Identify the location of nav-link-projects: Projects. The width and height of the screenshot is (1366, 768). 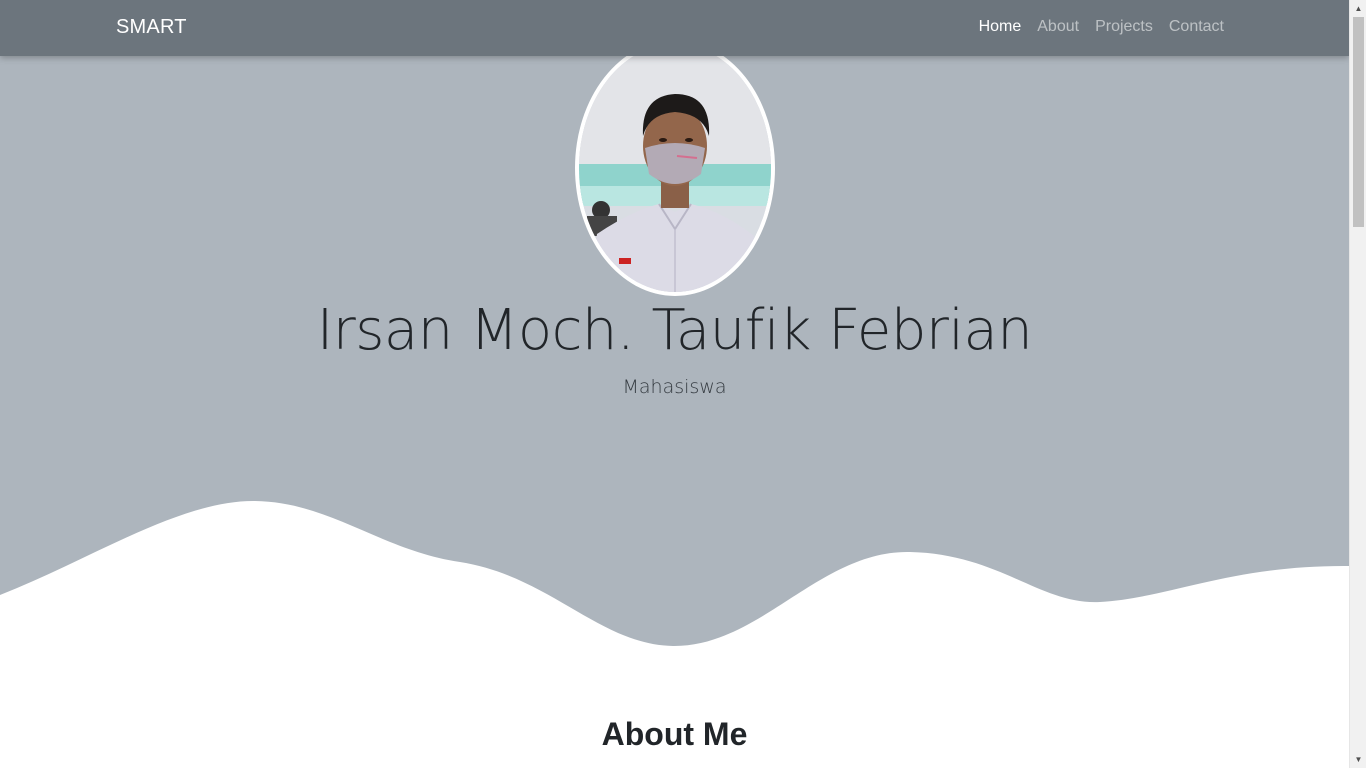
(1124, 27).